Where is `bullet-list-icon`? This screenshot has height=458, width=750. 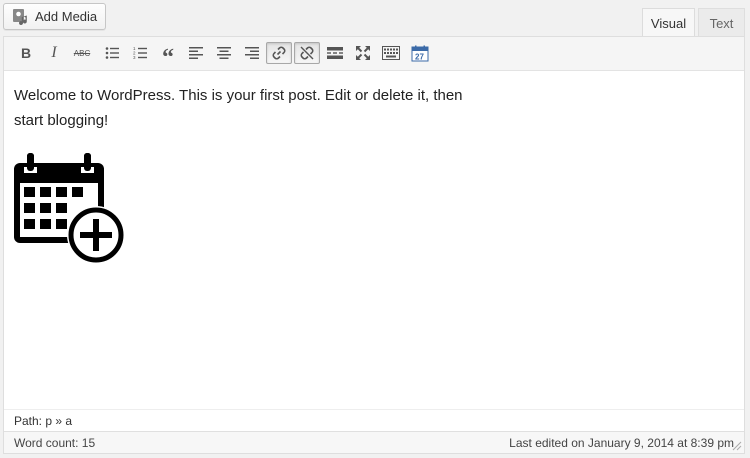
bullet-list-icon is located at coordinates (112, 53).